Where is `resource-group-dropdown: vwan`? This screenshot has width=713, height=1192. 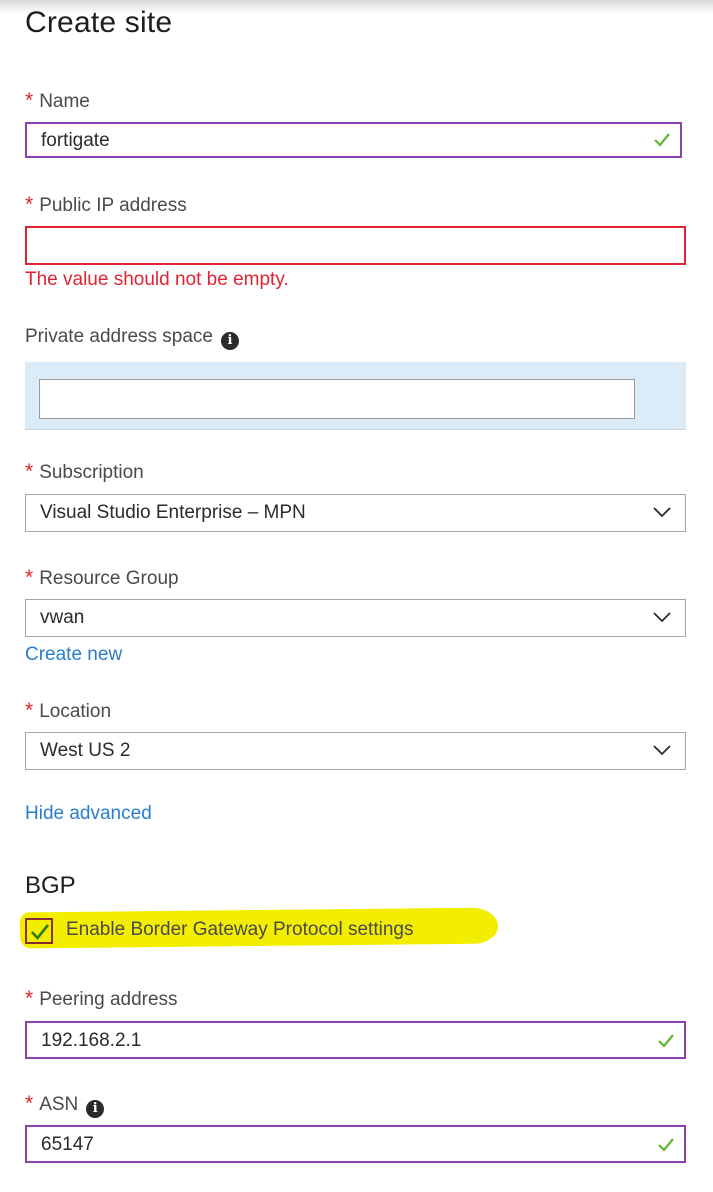 resource-group-dropdown: vwan is located at coordinates (355, 618).